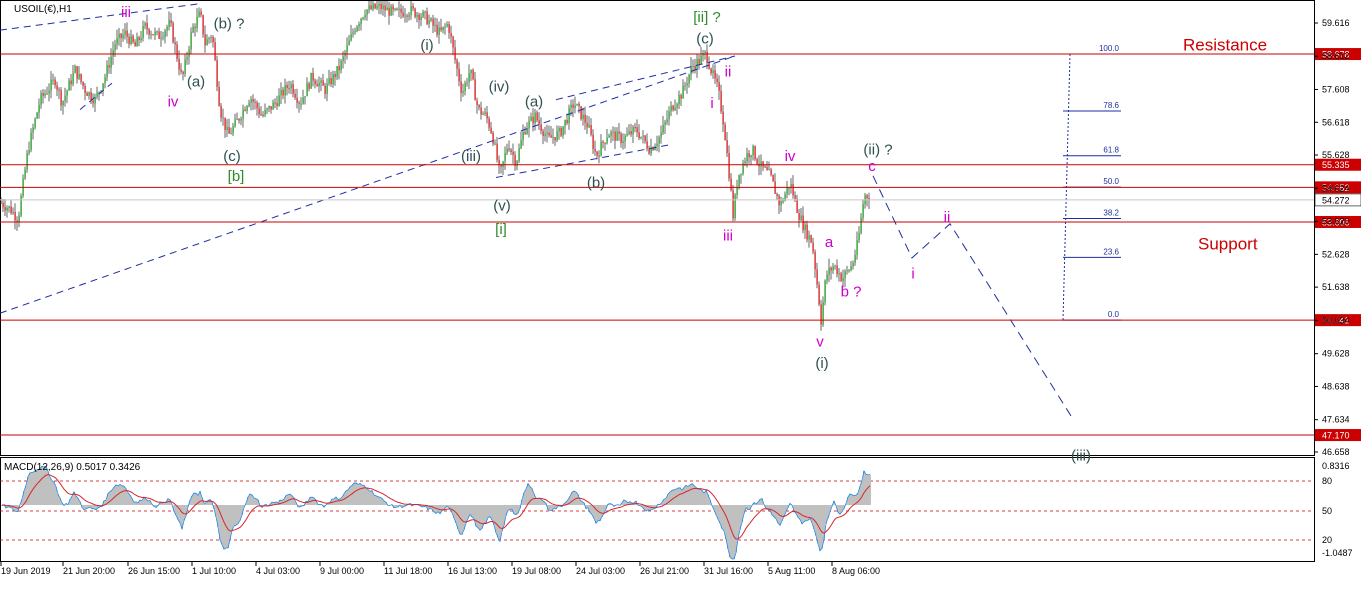 This screenshot has width=1361, height=589. What do you see at coordinates (705, 38) in the screenshot?
I see `wave-label: (c)` at bounding box center [705, 38].